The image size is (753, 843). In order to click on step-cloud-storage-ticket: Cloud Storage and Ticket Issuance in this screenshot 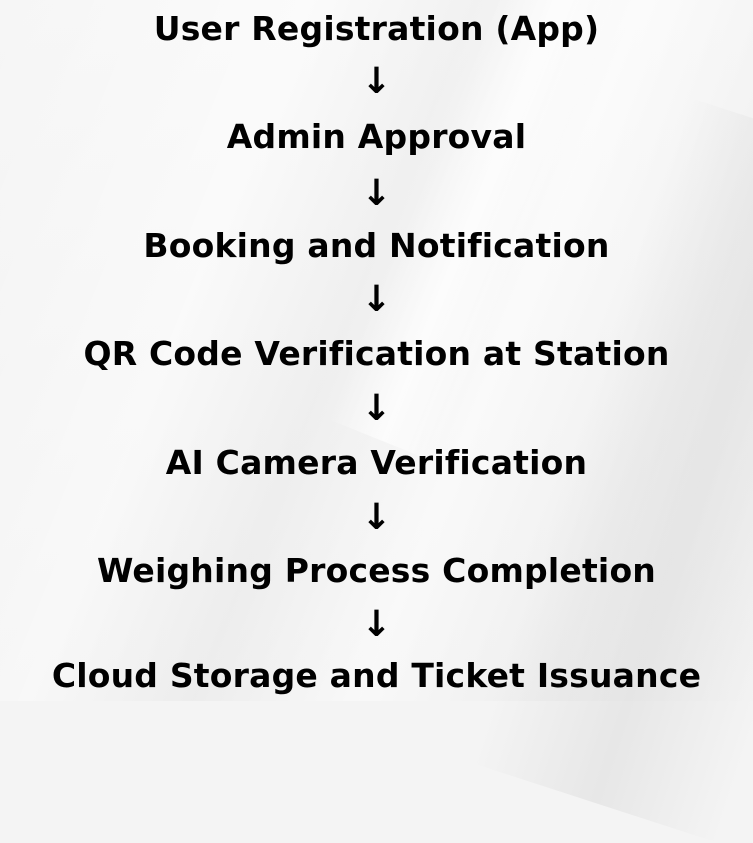, I will do `click(376, 675)`.